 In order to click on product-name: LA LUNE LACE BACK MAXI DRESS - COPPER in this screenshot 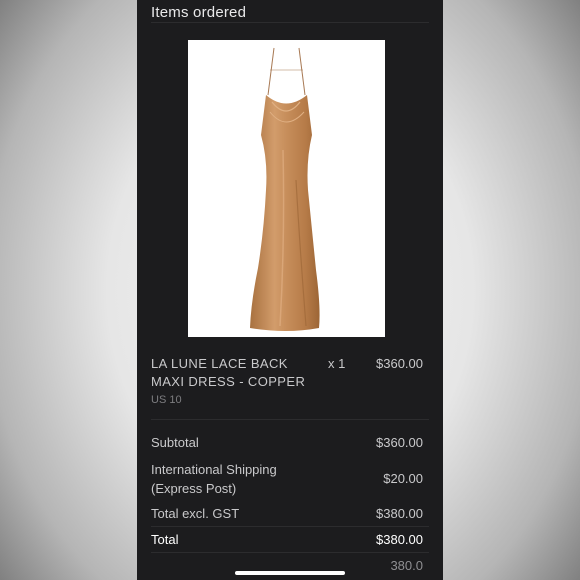, I will do `click(236, 373)`.